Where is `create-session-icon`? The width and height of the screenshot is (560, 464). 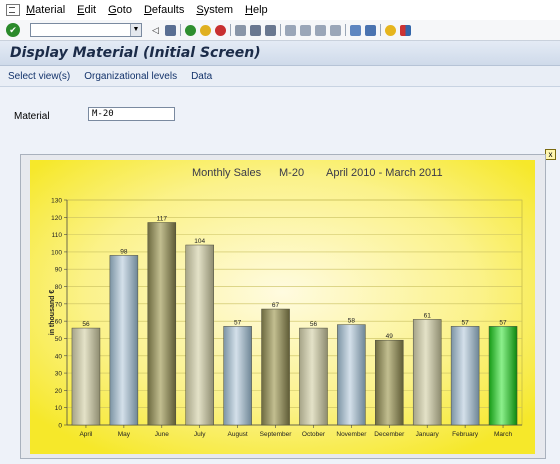
create-session-icon is located at coordinates (355, 30).